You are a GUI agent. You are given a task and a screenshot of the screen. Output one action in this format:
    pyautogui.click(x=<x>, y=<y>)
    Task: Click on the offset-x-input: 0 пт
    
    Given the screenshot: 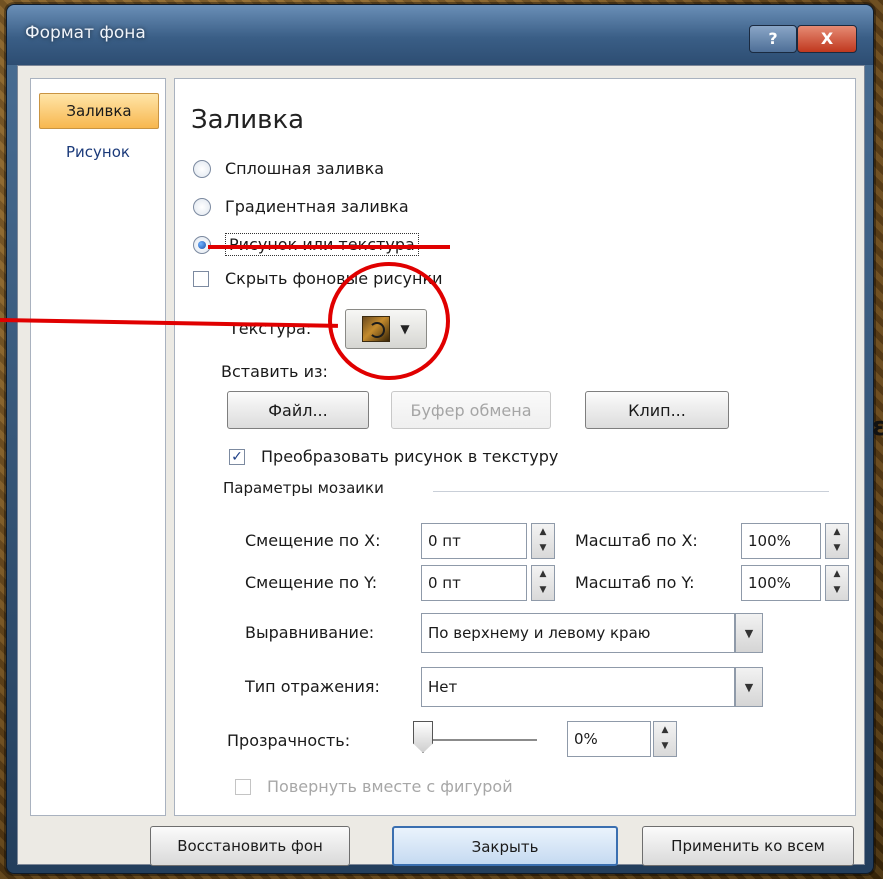 What is the action you would take?
    pyautogui.click(x=474, y=541)
    